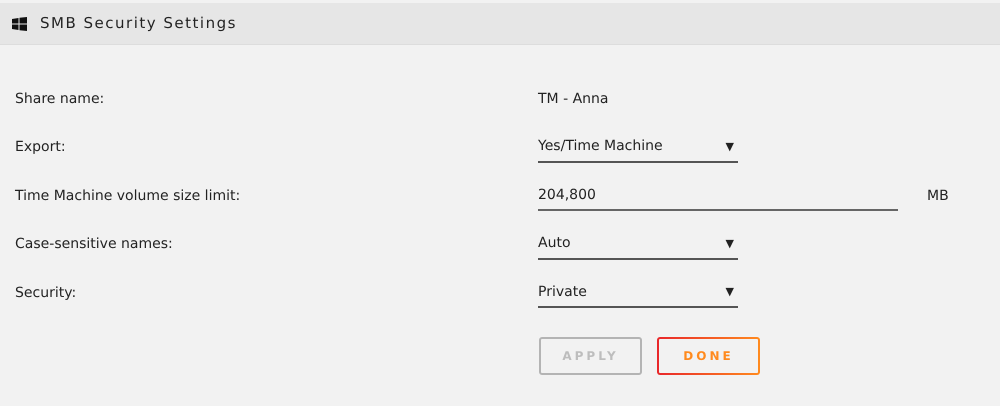 The height and width of the screenshot is (406, 1000). I want to click on dropdown: Auto ▼, so click(638, 245).